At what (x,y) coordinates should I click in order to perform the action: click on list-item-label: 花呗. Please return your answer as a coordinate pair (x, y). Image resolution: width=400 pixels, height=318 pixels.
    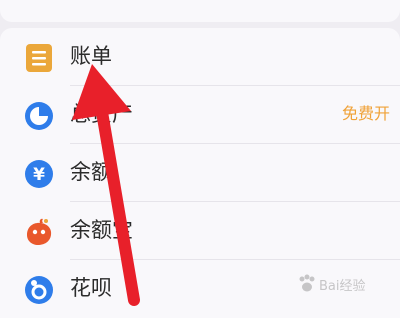
    Looking at the image, I should click on (91, 288).